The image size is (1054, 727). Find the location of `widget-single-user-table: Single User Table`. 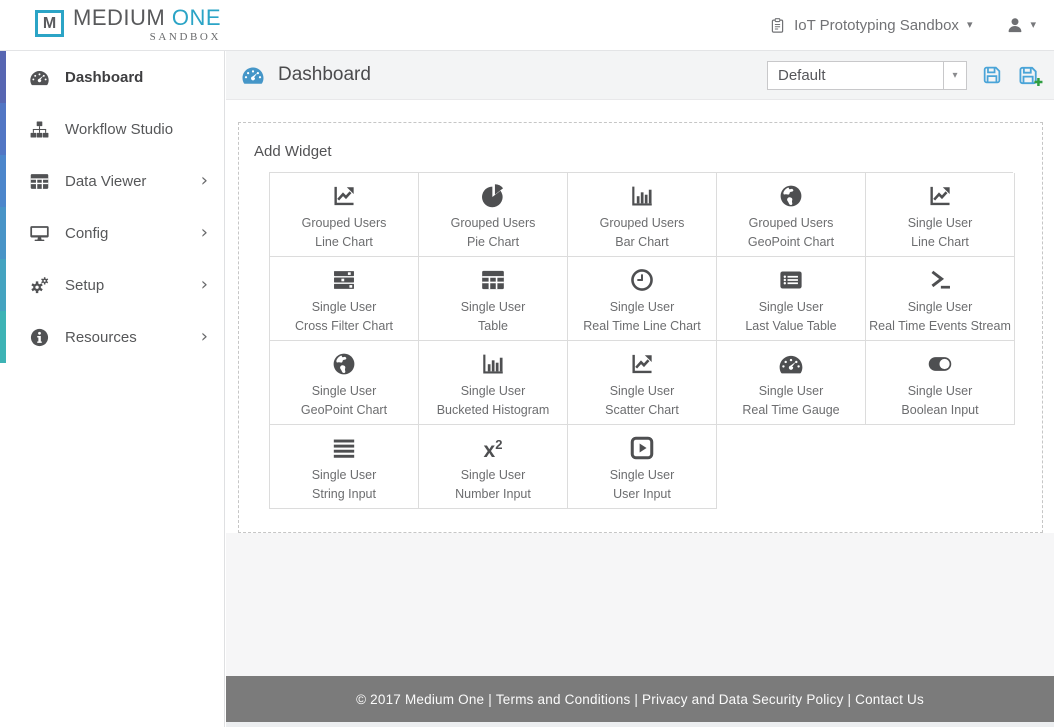

widget-single-user-table: Single User Table is located at coordinates (493, 299).